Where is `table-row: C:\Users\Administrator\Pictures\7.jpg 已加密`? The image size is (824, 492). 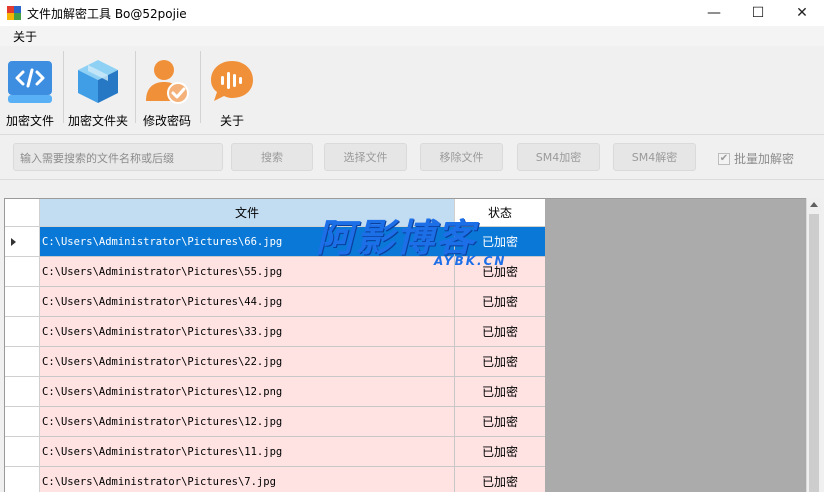
table-row: C:\Users\Administrator\Pictures\7.jpg 已加密 is located at coordinates (275, 479).